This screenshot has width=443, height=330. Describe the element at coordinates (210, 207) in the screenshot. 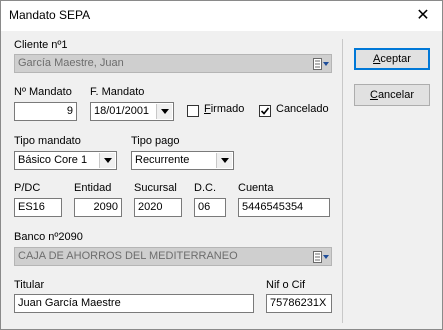

I see `dc-input: 06` at that location.